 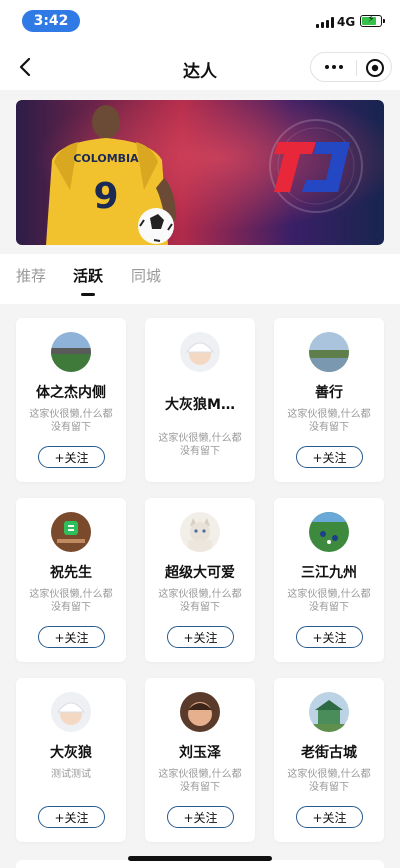 What do you see at coordinates (200, 858) in the screenshot?
I see `home-indicator` at bounding box center [200, 858].